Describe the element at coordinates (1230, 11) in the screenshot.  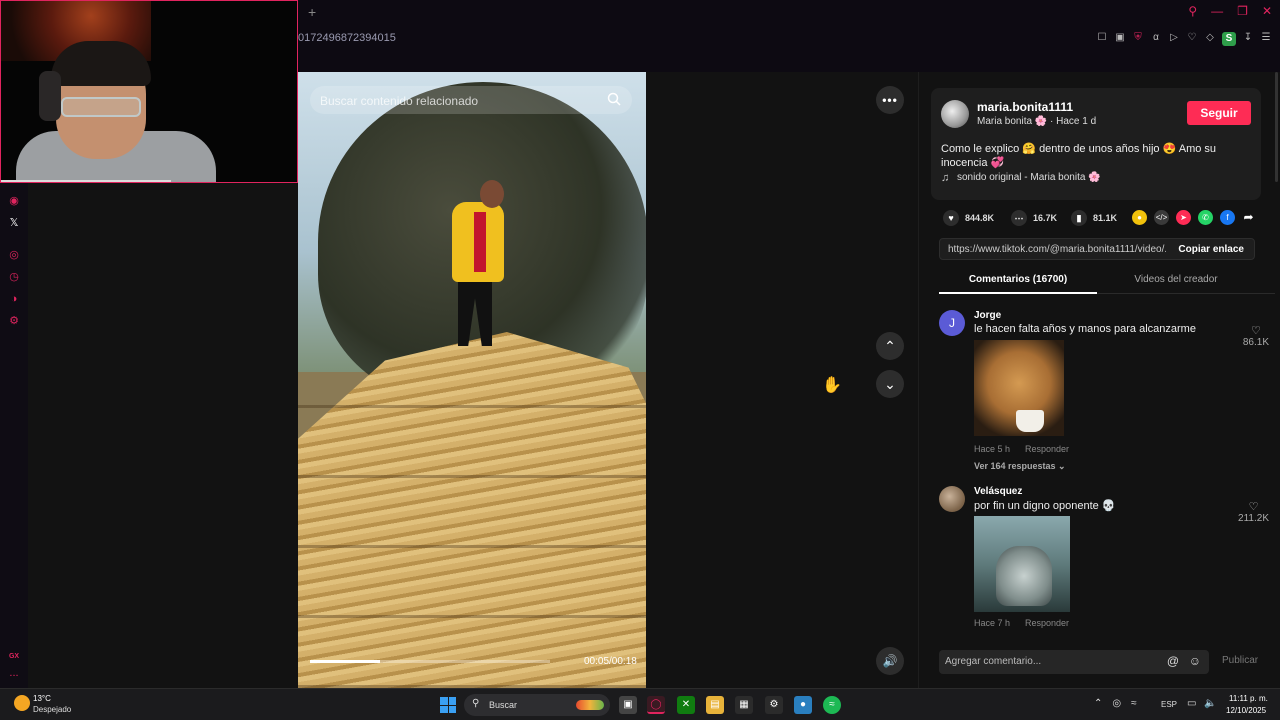
I see `window-controls: ⚲ — ❐ ✕` at that location.